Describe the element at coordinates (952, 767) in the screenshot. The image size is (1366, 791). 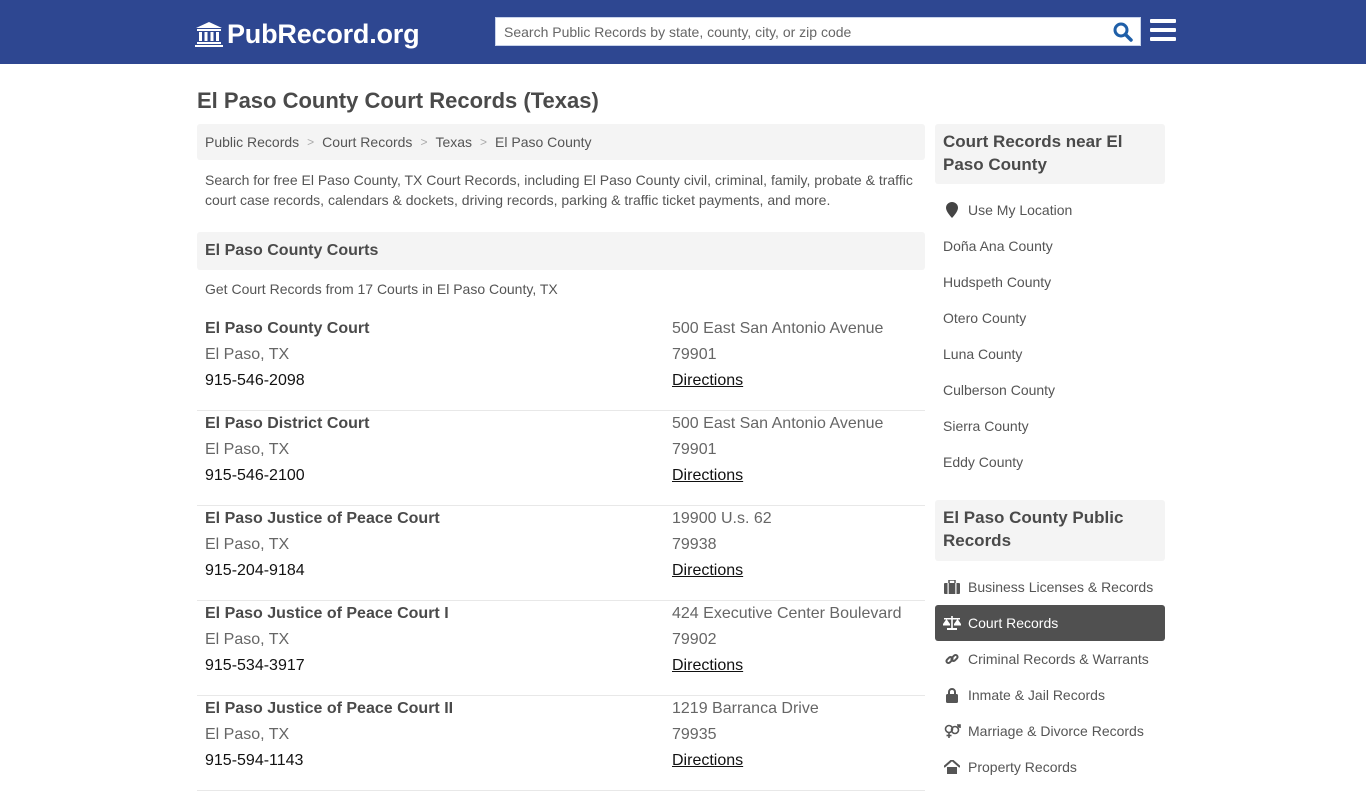
I see `home-icon` at that location.